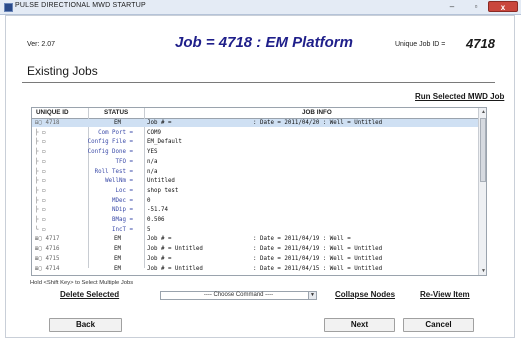 This screenshot has width=521, height=341. I want to click on minimize-button: –, so click(452, 6).